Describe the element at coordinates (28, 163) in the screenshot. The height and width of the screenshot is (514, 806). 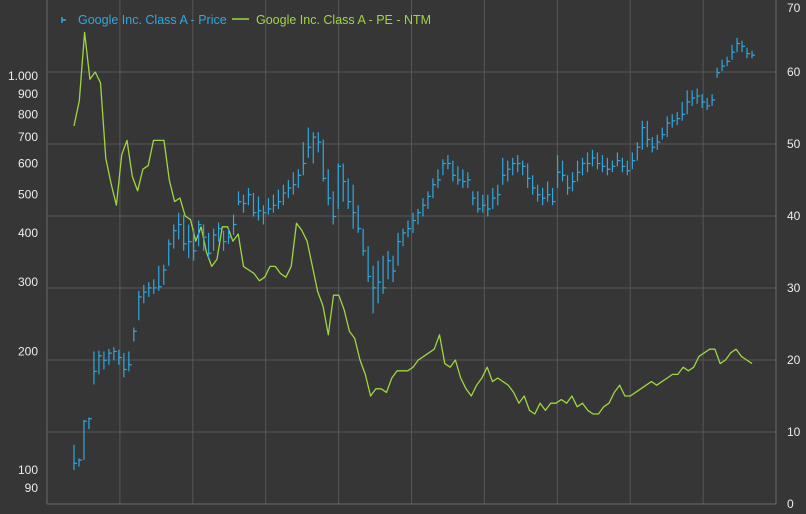
I see `left-tick-label: 600` at that location.